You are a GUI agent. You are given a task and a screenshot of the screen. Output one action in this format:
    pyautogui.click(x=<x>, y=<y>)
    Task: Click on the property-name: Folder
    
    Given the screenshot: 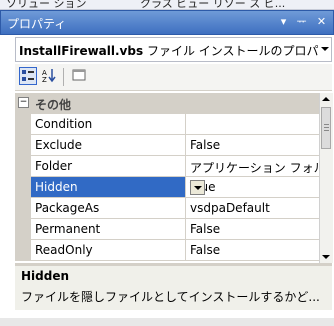 What is the action you would take?
    pyautogui.click(x=54, y=166)
    